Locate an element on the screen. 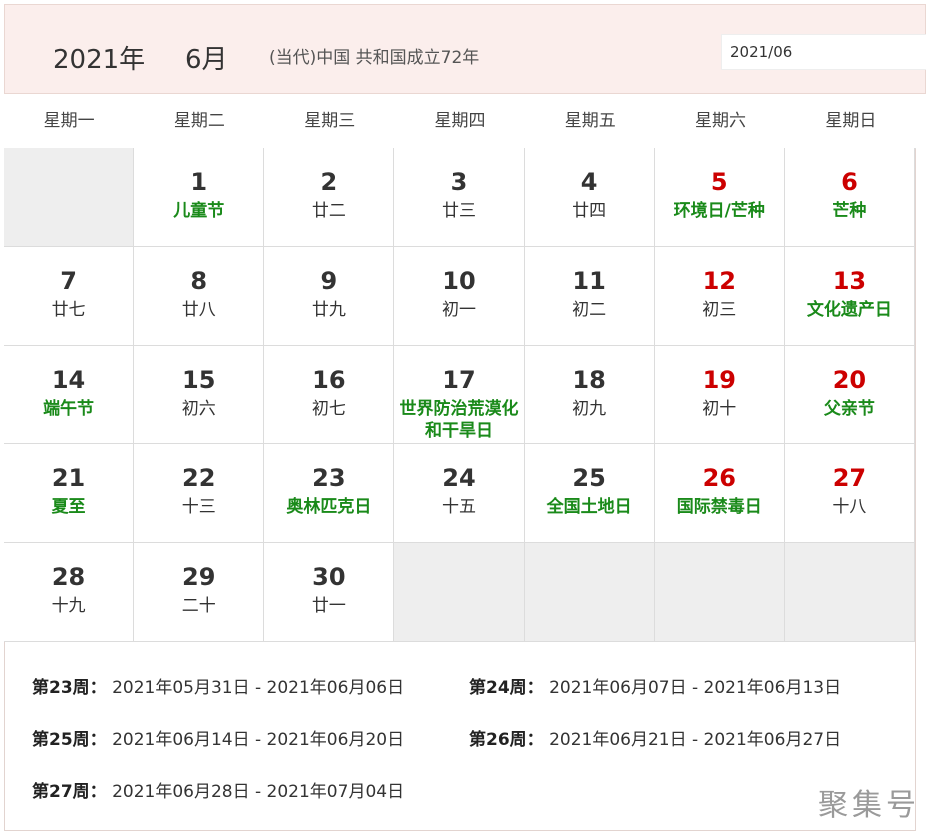 This screenshot has height=838, width=926. day-number: 17 is located at coordinates (459, 379).